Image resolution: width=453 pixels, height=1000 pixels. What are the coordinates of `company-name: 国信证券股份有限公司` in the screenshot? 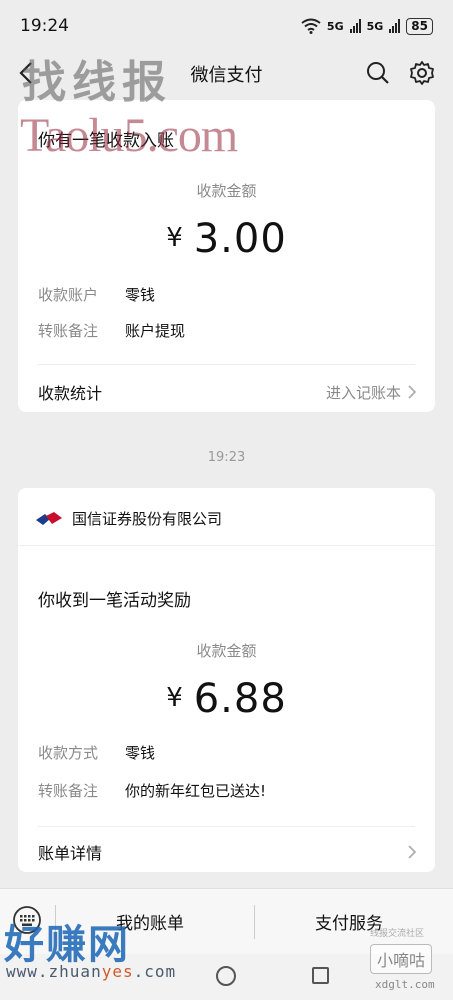 It's located at (147, 519).